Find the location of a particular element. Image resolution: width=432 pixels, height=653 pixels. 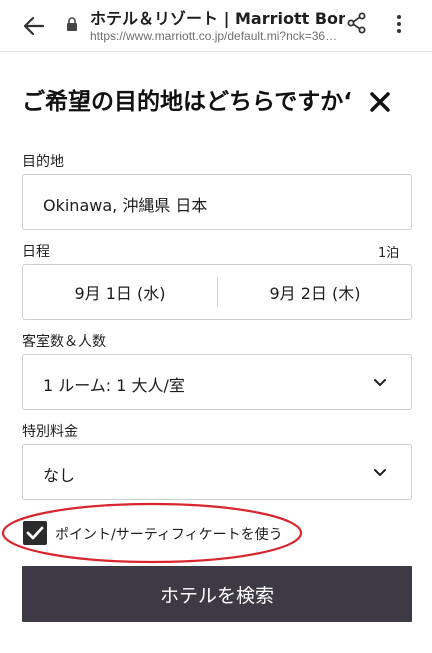

rooms-guests-label: 客室数＆人数 is located at coordinates (64, 342).